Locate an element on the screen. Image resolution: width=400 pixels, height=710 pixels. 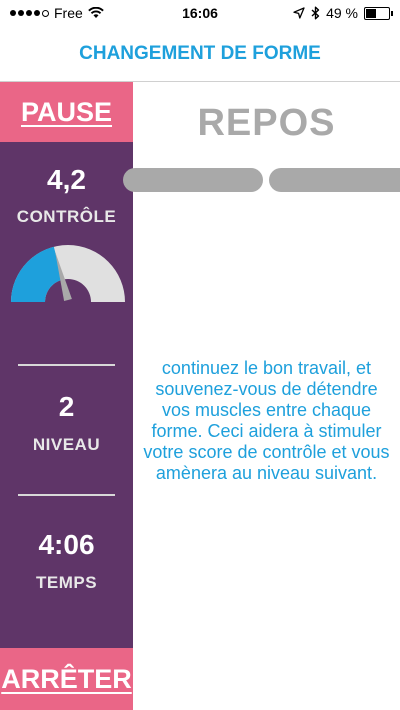
status-bar: Free 16:06 49 % is located at coordinates (200, 13).